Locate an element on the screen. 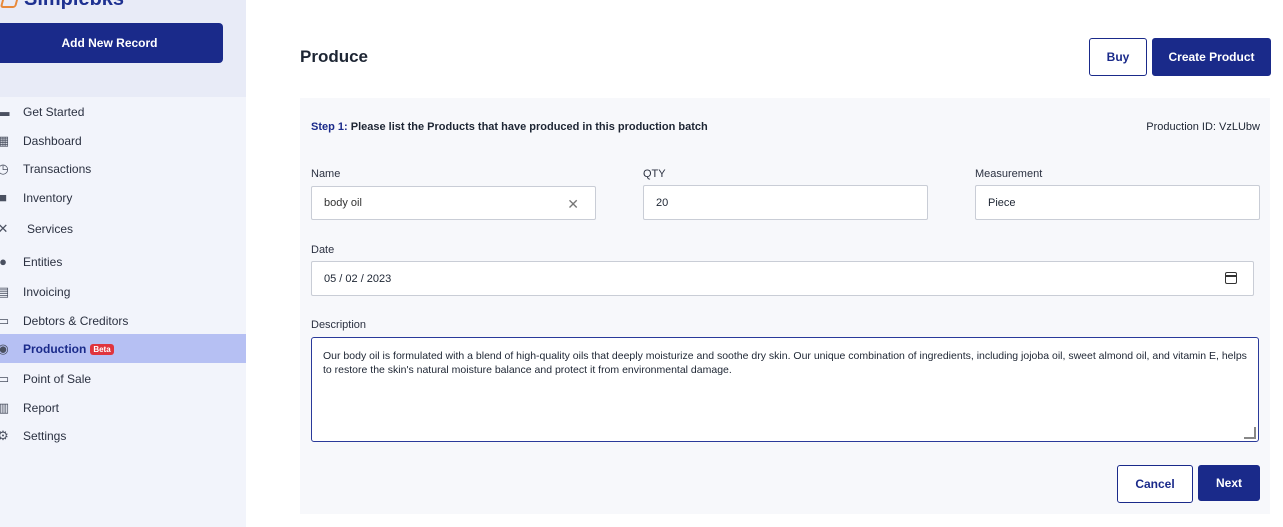 The width and height of the screenshot is (1283, 527). sidebar-item-label: Entities is located at coordinates (43, 261).